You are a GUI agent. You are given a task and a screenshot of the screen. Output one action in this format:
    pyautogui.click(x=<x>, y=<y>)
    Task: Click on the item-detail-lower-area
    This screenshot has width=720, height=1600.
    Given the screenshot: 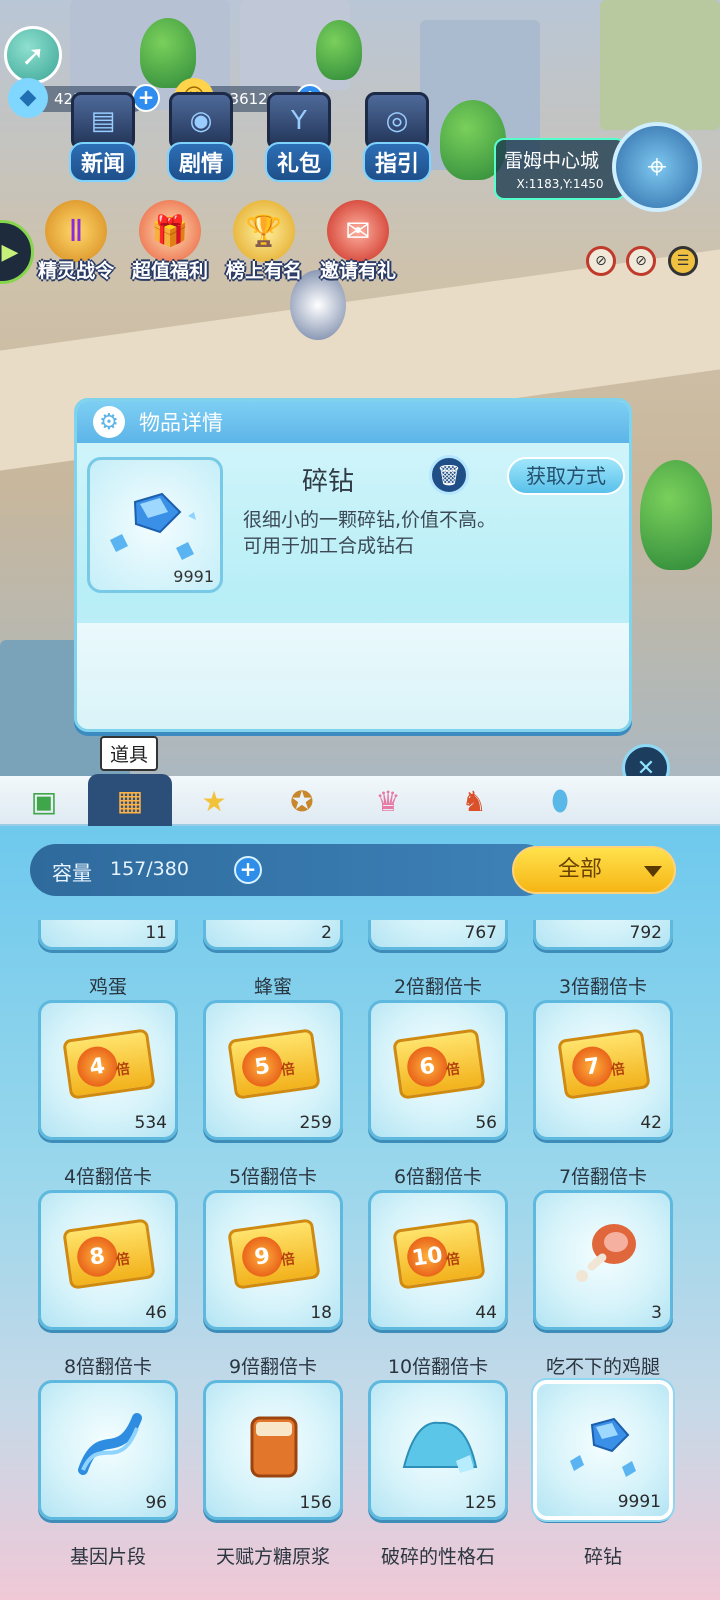 What is the action you would take?
    pyautogui.click(x=353, y=676)
    